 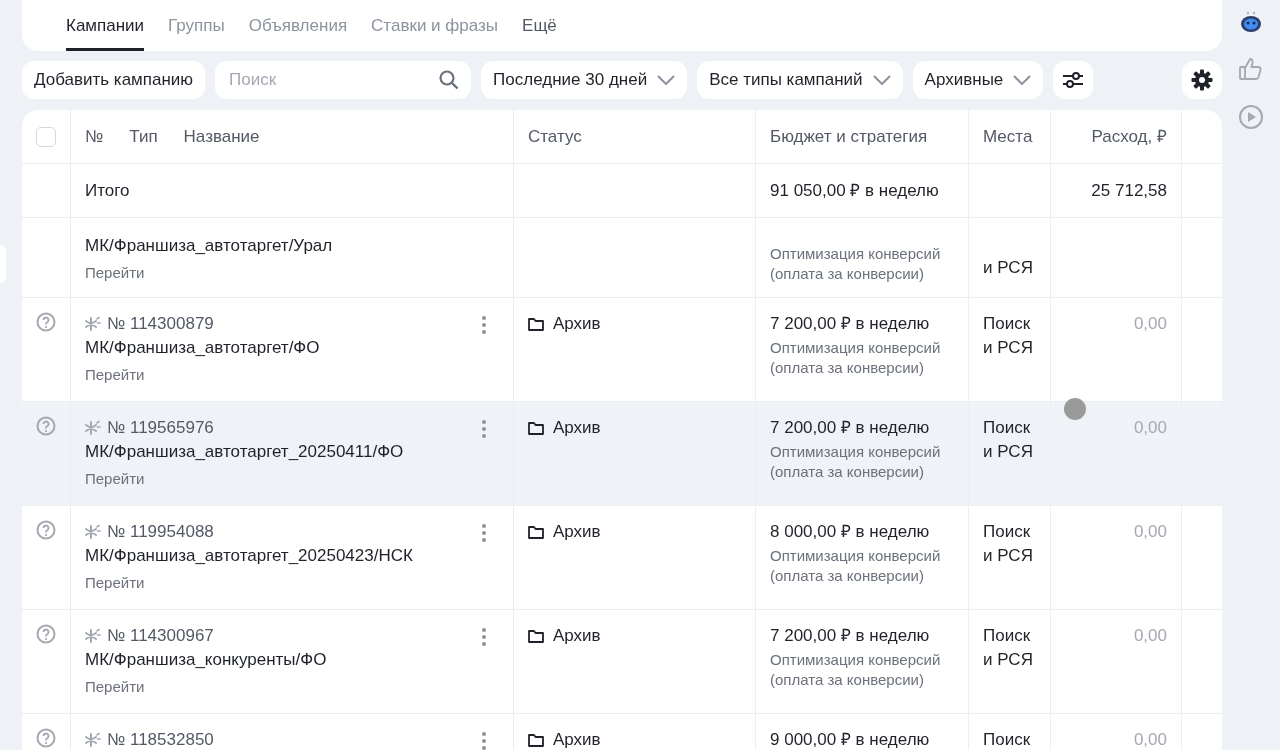 I want to click on filter-settings-button, so click(x=1073, y=80).